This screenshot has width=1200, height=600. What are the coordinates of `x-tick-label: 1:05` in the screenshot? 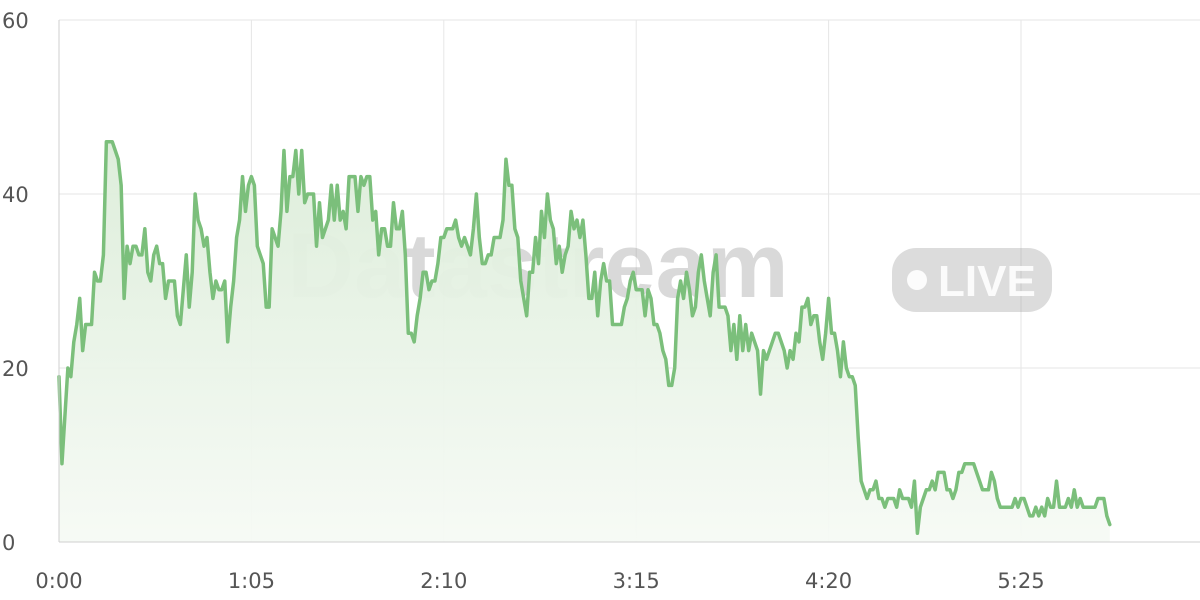 It's located at (251, 581).